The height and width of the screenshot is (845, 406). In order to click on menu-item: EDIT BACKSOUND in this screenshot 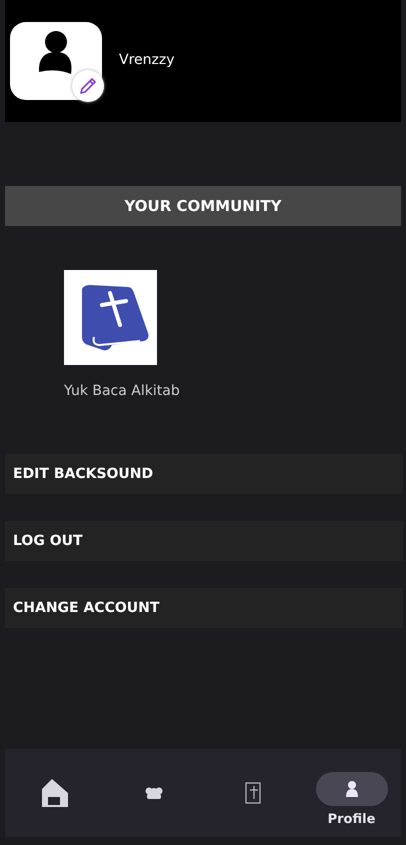, I will do `click(204, 474)`.